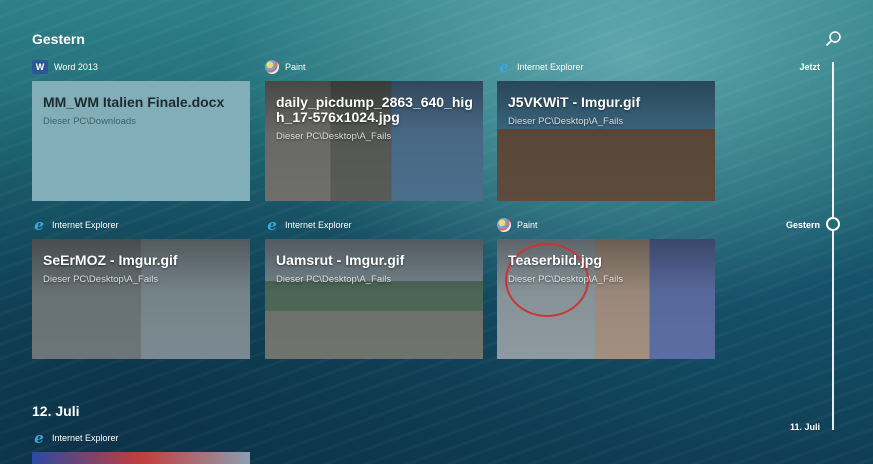  I want to click on card-title-text: J5VKWiT - Imgur.gif, so click(574, 102).